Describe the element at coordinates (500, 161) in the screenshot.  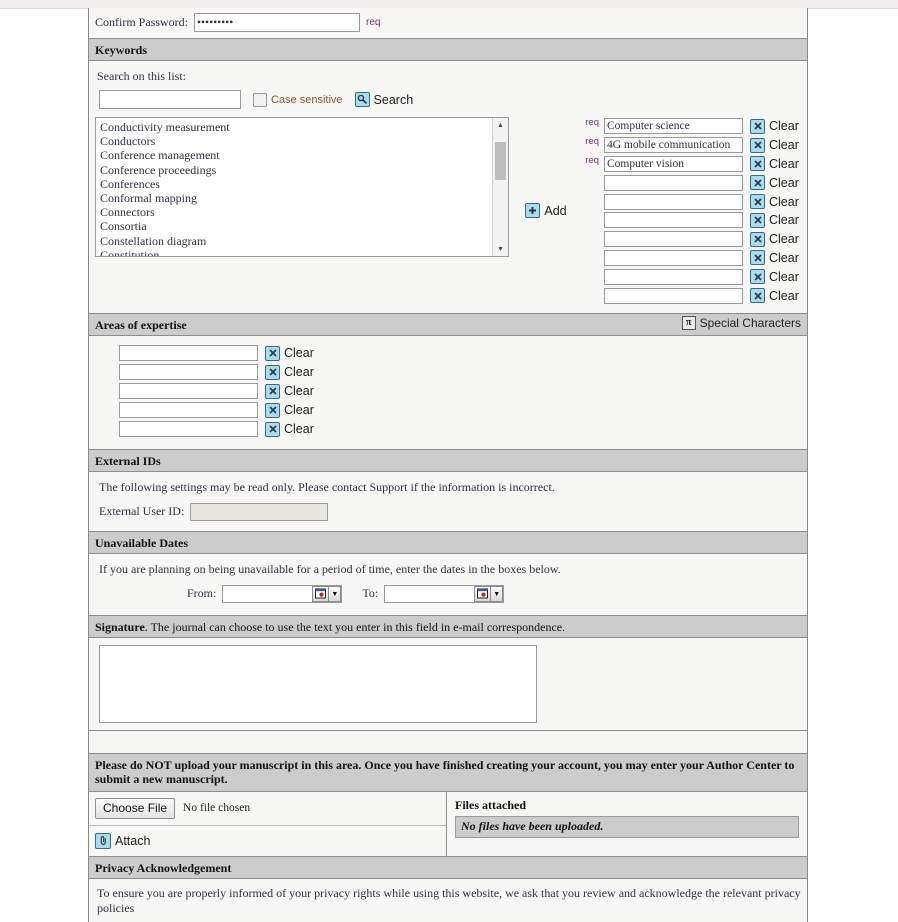
I see `scrollbar-thumb` at that location.